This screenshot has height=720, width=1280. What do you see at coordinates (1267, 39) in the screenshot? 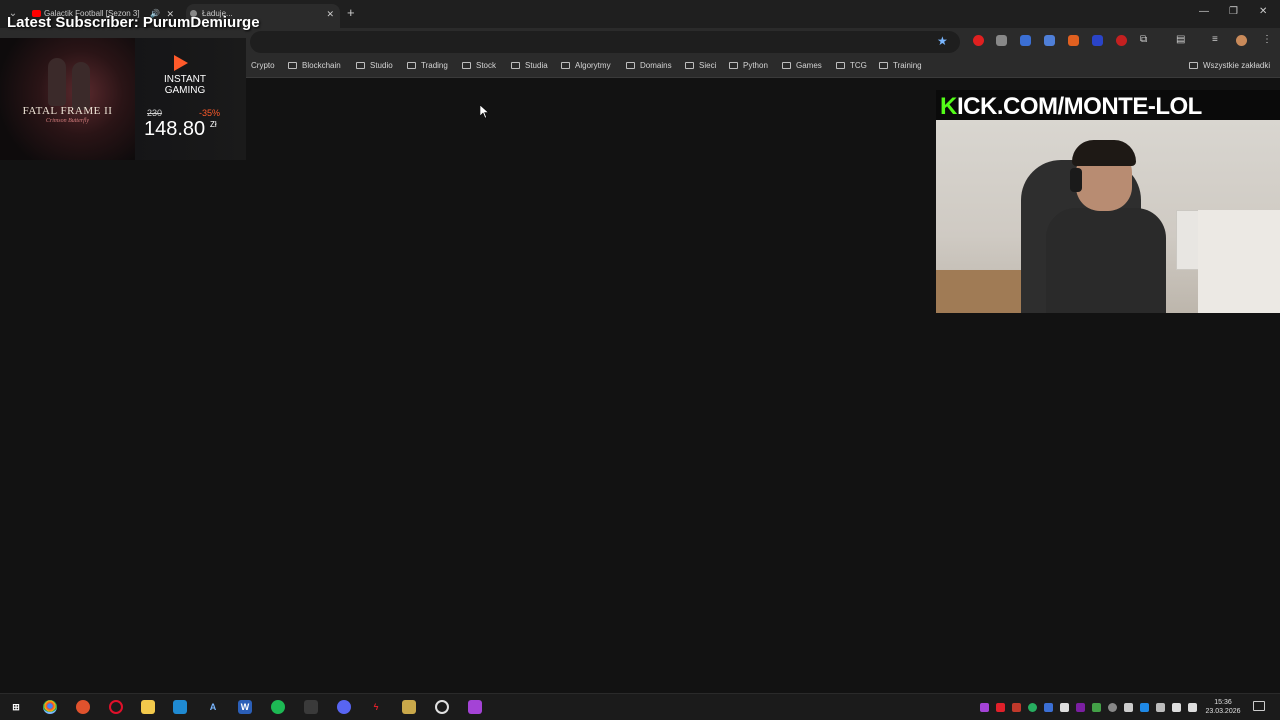
I see `menu-kebab-icon: ⋮` at bounding box center [1267, 39].